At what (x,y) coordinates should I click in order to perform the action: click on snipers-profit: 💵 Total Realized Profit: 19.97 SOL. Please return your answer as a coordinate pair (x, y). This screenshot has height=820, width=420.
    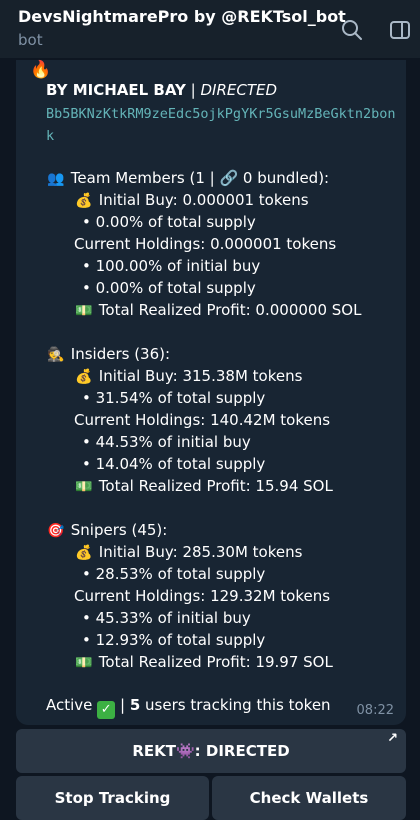
    Looking at the image, I should click on (203, 662).